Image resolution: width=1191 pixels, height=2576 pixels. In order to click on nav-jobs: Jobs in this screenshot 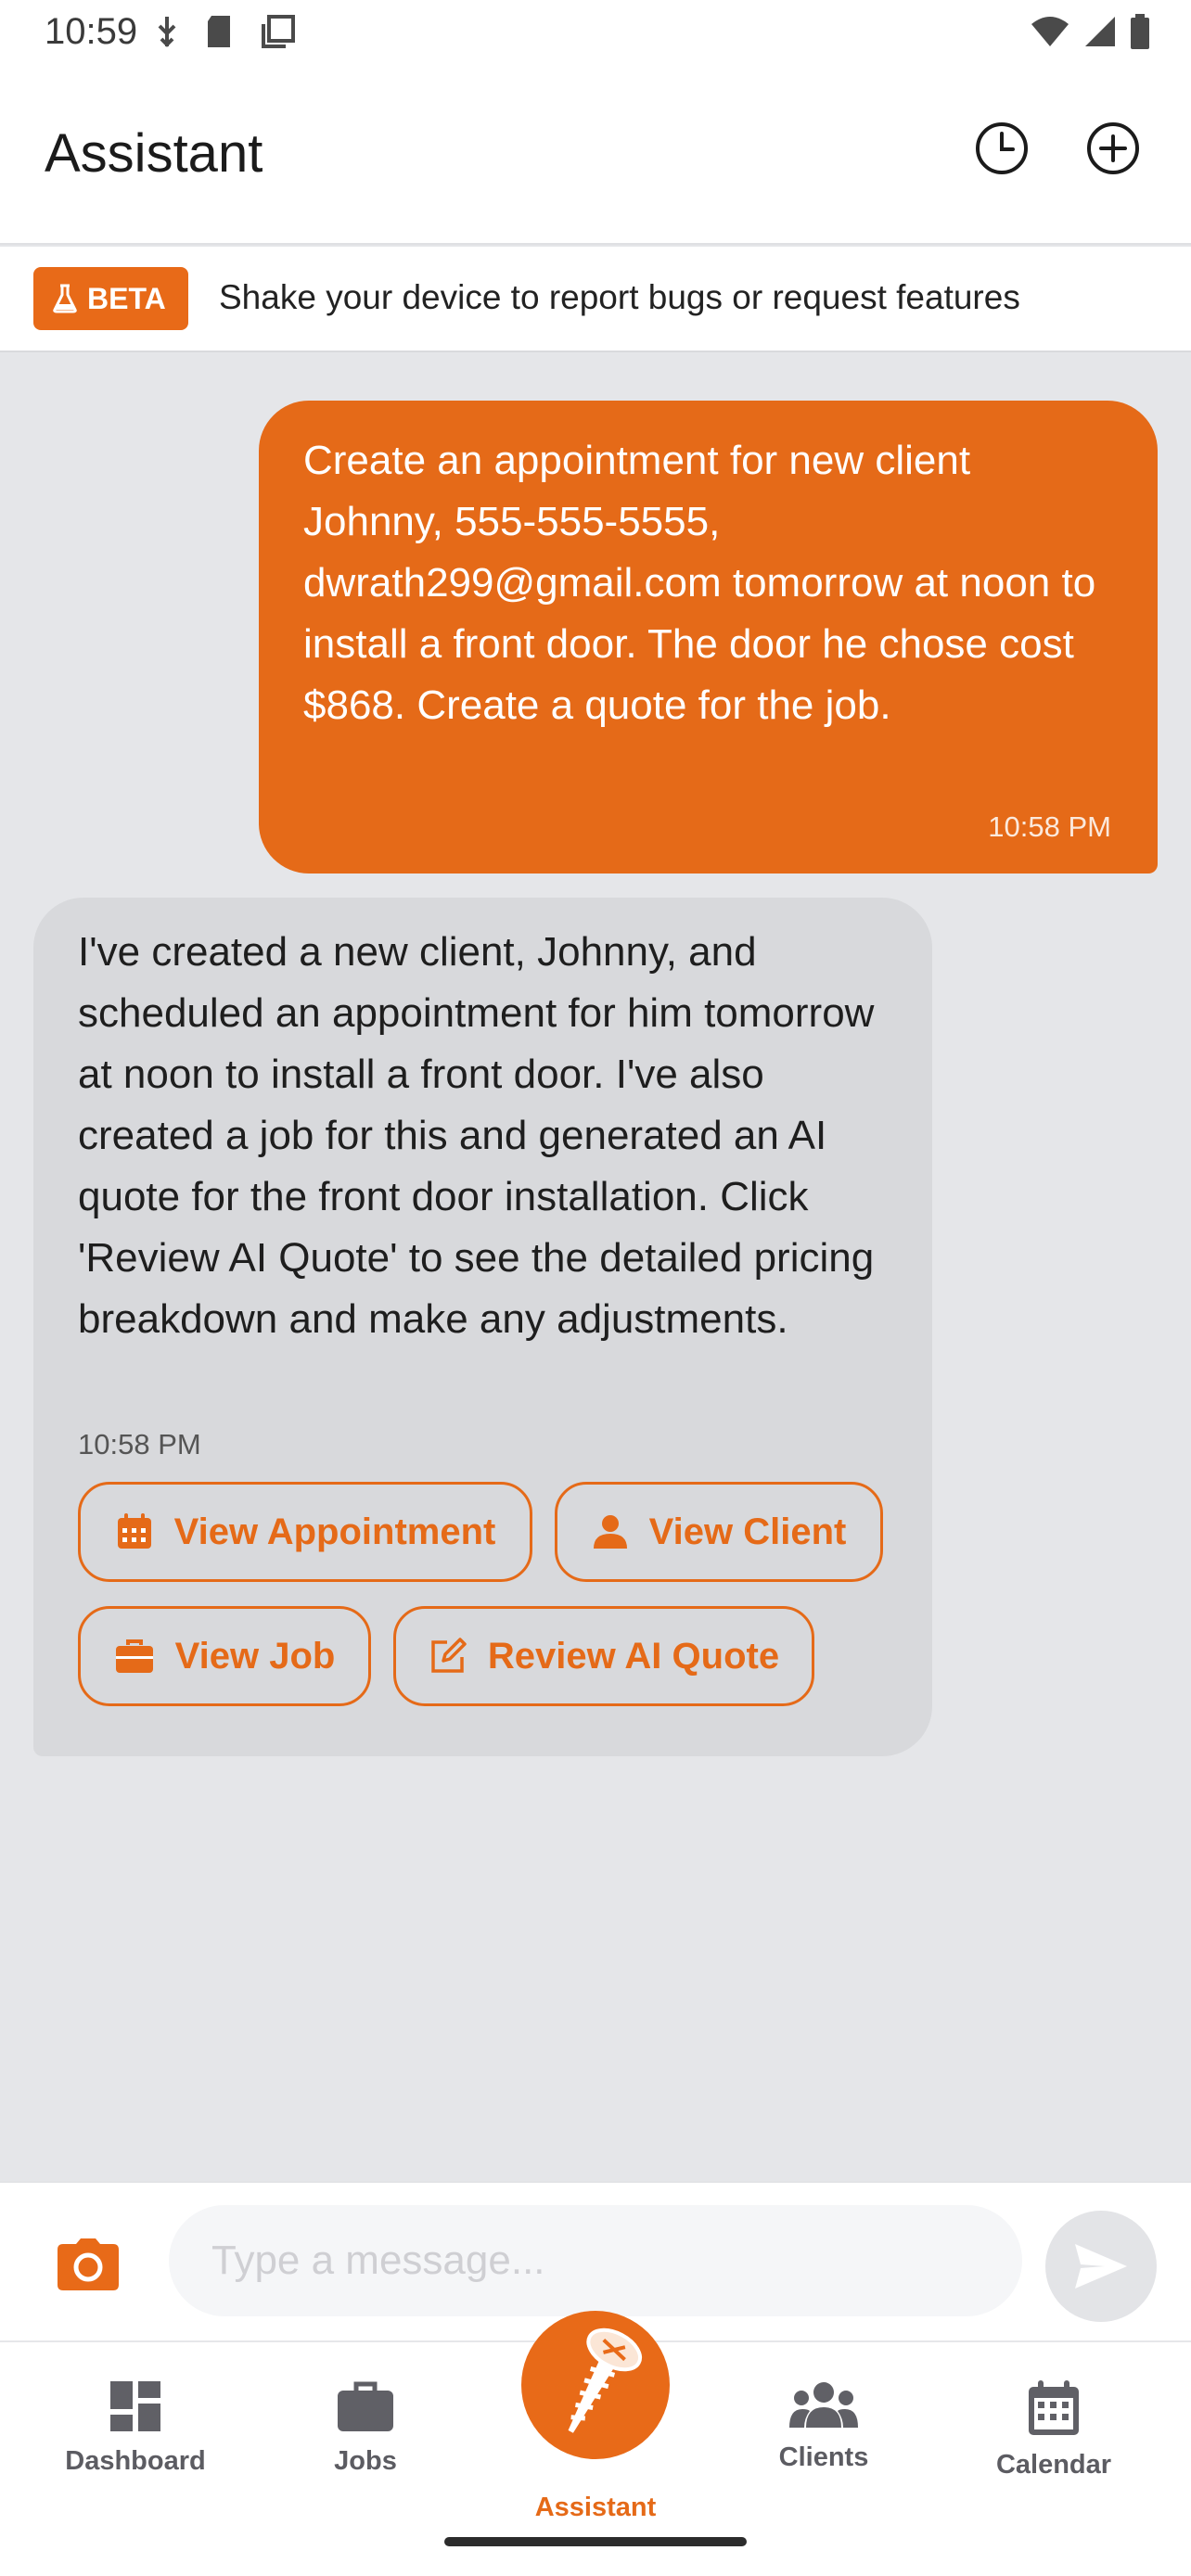, I will do `click(365, 2449)`.